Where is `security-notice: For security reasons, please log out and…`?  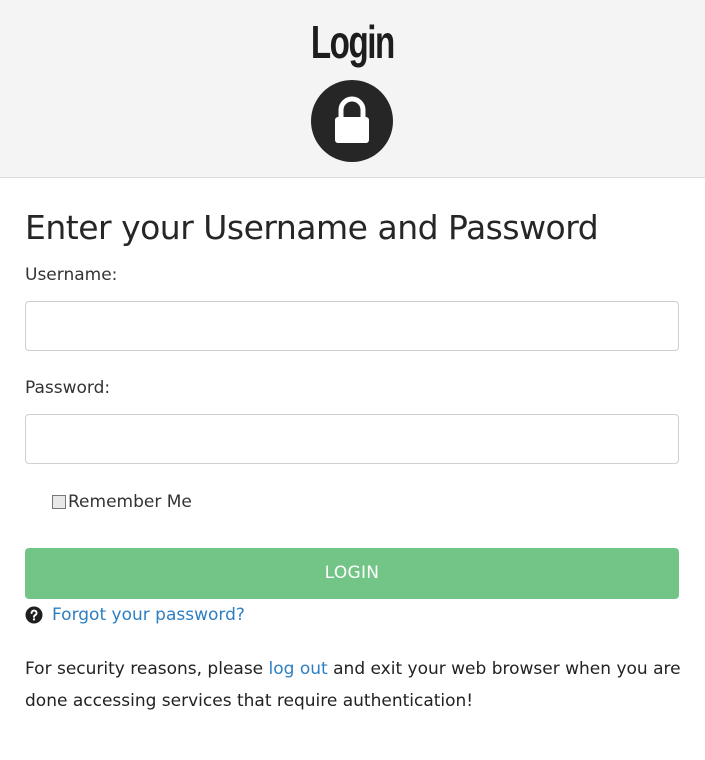
security-notice: For security reasons, please log out and… is located at coordinates (360, 685).